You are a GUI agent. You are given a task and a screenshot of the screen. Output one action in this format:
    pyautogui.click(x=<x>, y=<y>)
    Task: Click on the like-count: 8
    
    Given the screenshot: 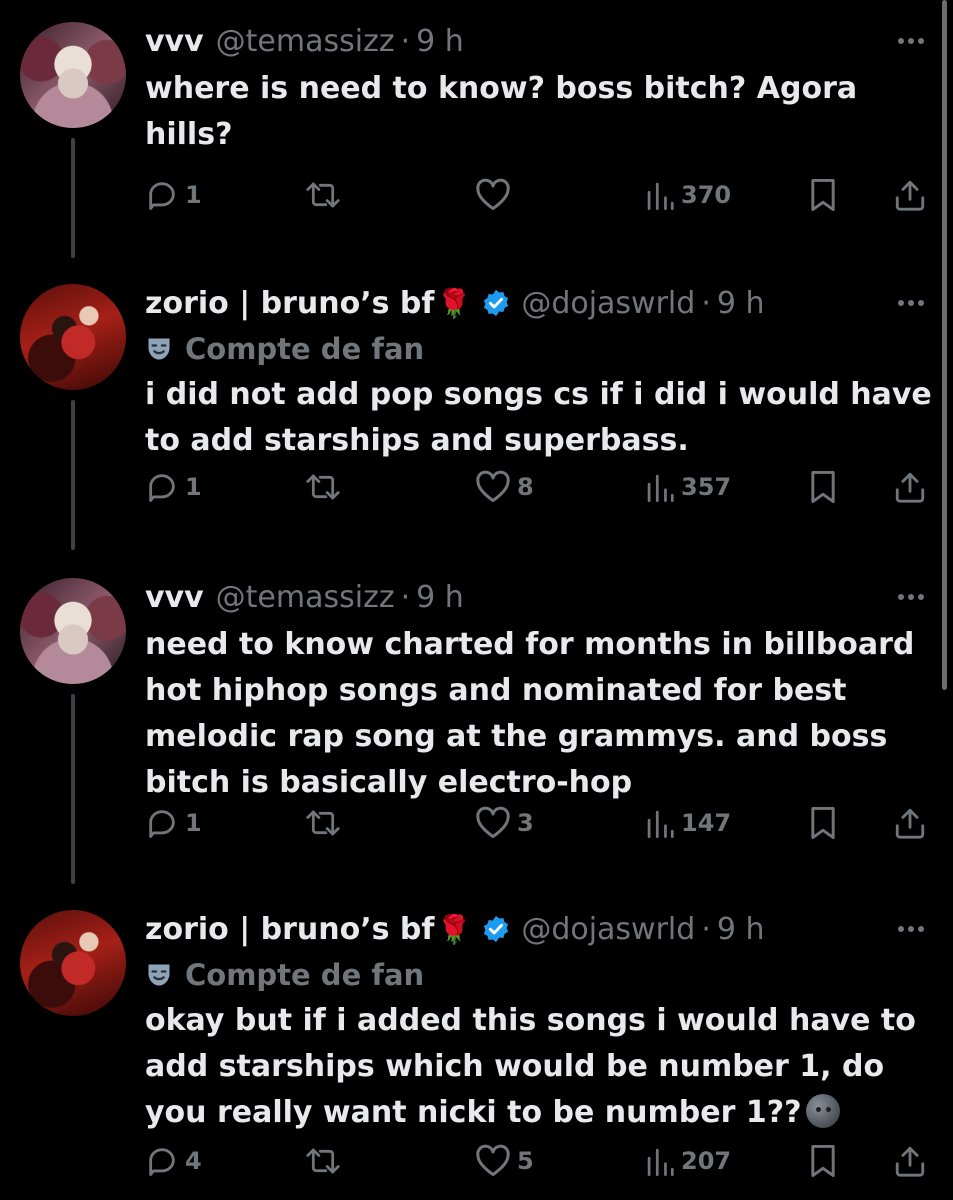 What is the action you would take?
    pyautogui.click(x=525, y=487)
    